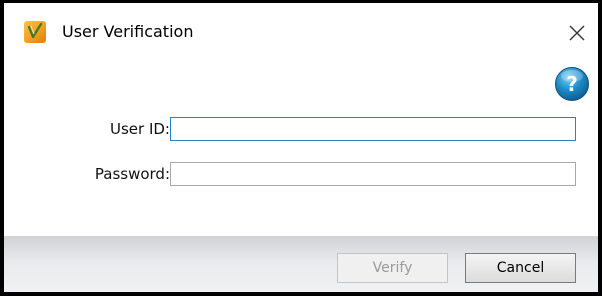  I want to click on help-icon: ?, so click(572, 84).